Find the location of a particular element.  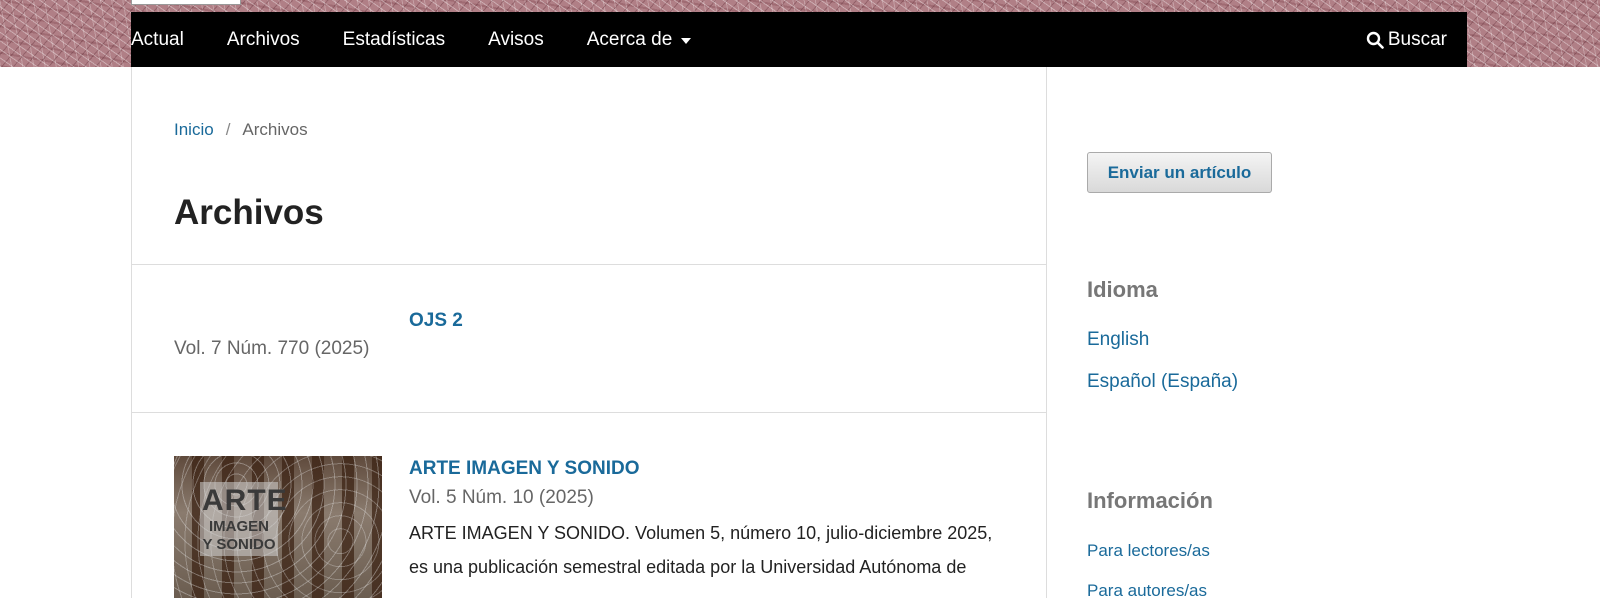

info-heading: Información is located at coordinates (1150, 500).